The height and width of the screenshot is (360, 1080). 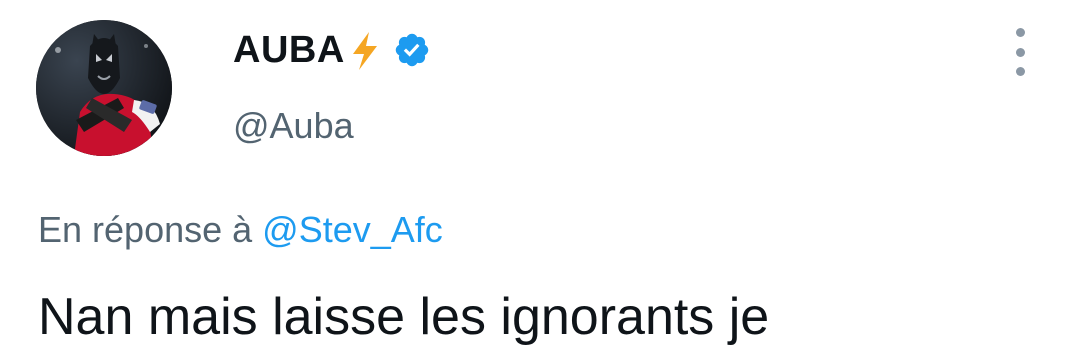 I want to click on reply-to-mention: @Stev_Afc, so click(x=352, y=229).